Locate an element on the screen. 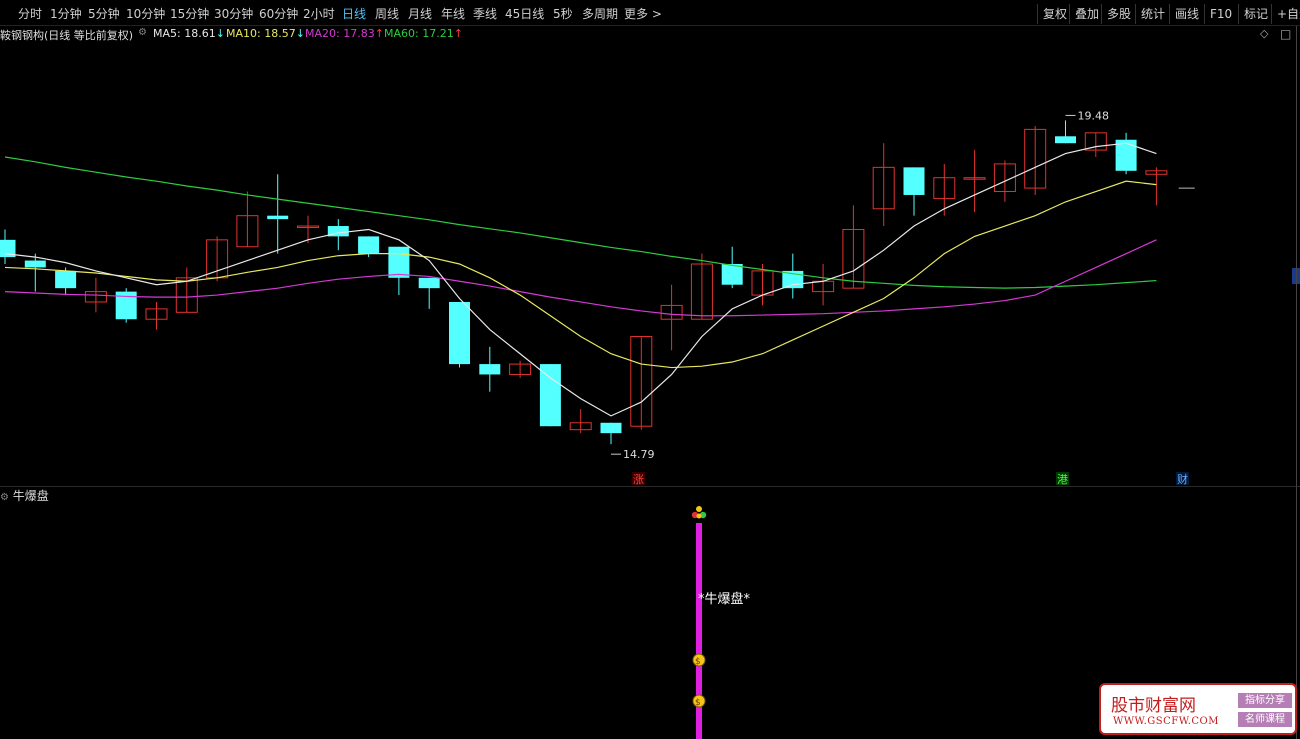 The image size is (1300, 739). period-tab-13: 45日线 is located at coordinates (524, 13).